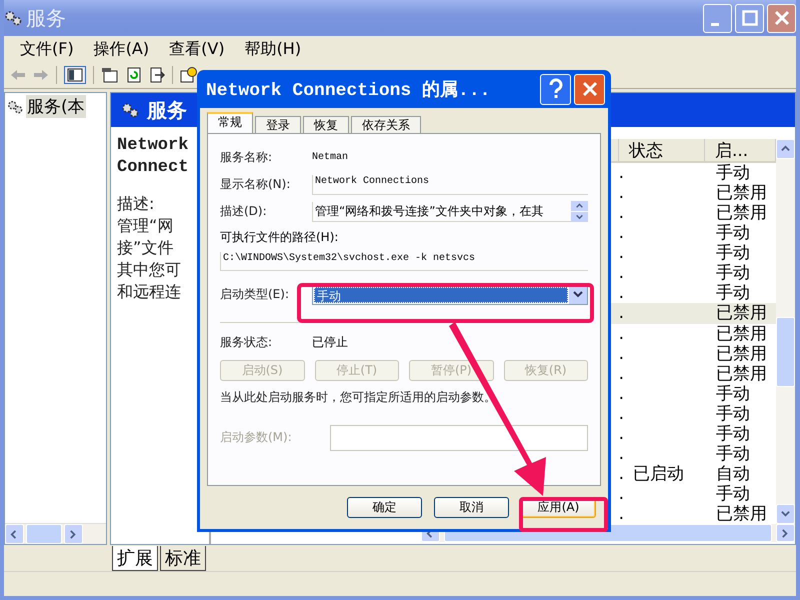 The width and height of the screenshot is (800, 600). Describe the element at coordinates (135, 558) in the screenshot. I see `view-tab: 扩展` at that location.